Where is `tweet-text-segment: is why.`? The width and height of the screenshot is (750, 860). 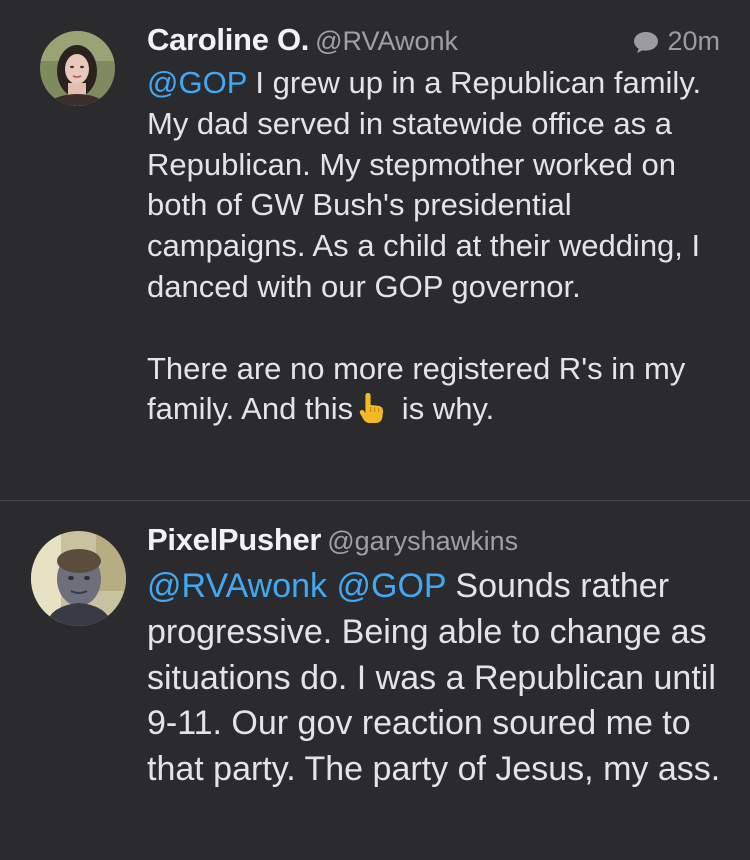 tweet-text-segment: is why. is located at coordinates (444, 409).